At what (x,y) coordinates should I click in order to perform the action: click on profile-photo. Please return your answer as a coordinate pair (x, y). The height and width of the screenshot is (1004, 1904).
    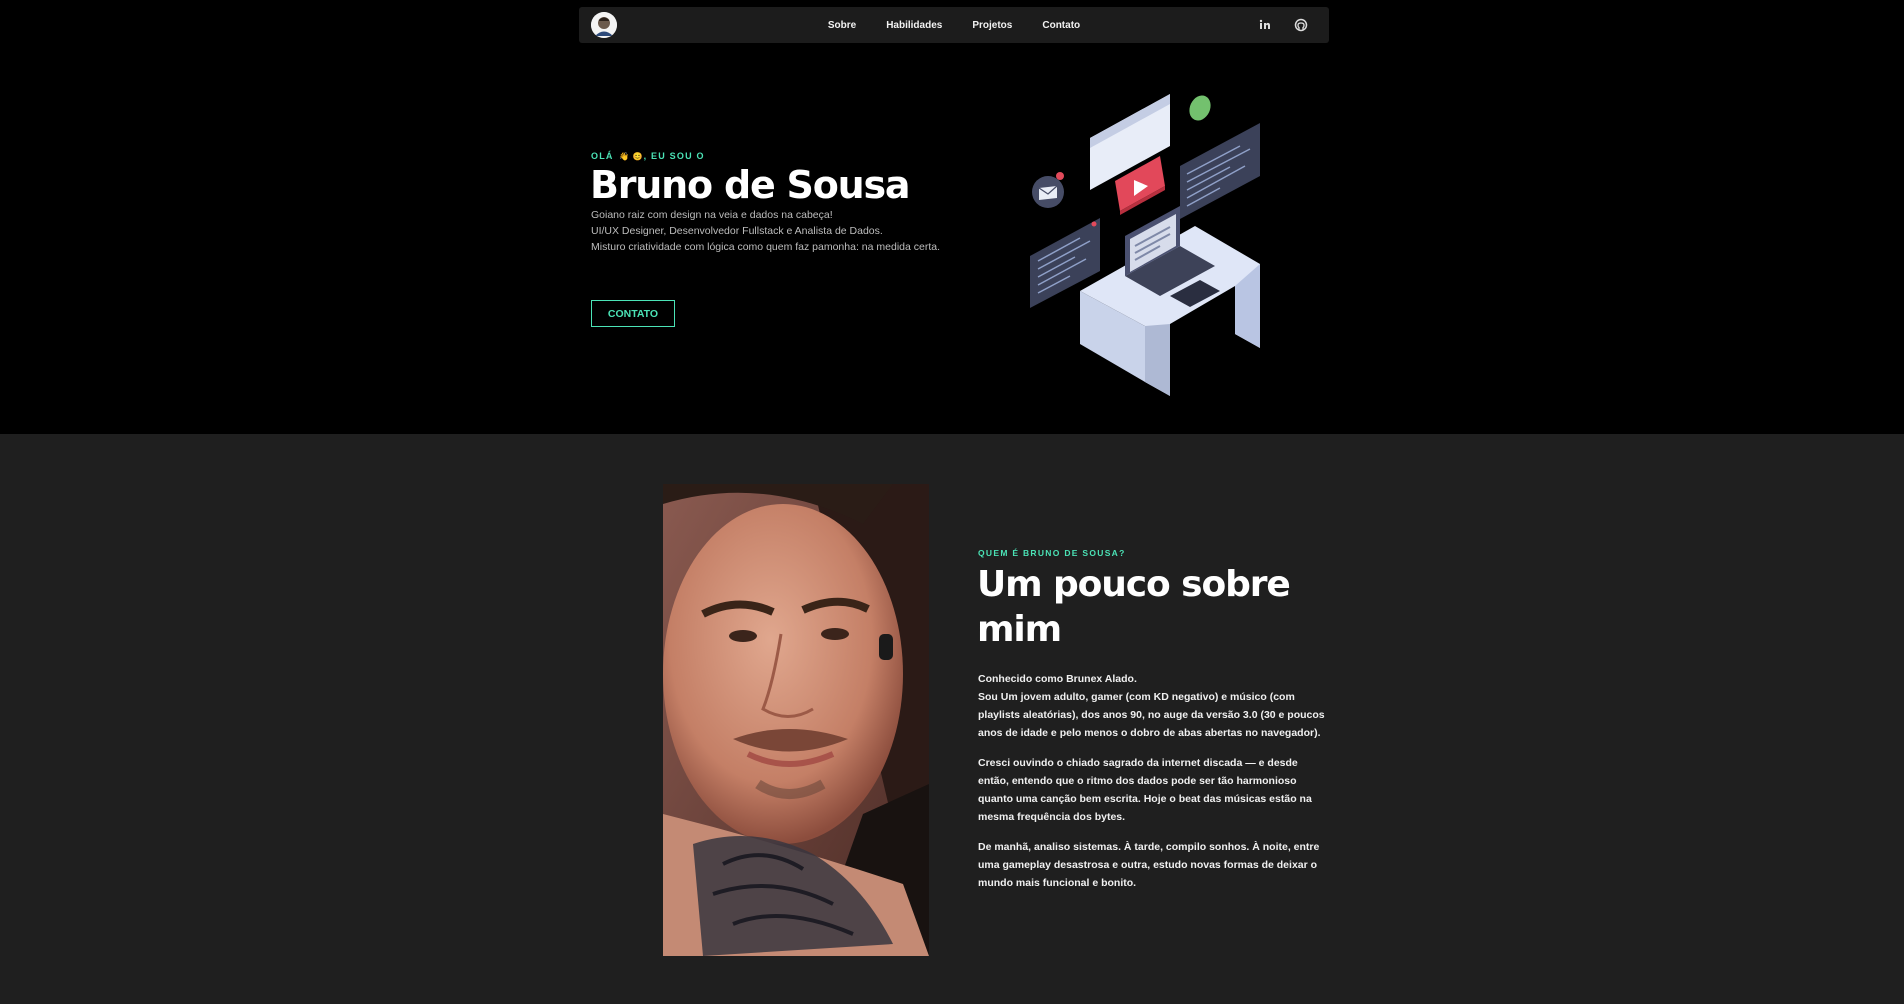
    Looking at the image, I should click on (796, 720).